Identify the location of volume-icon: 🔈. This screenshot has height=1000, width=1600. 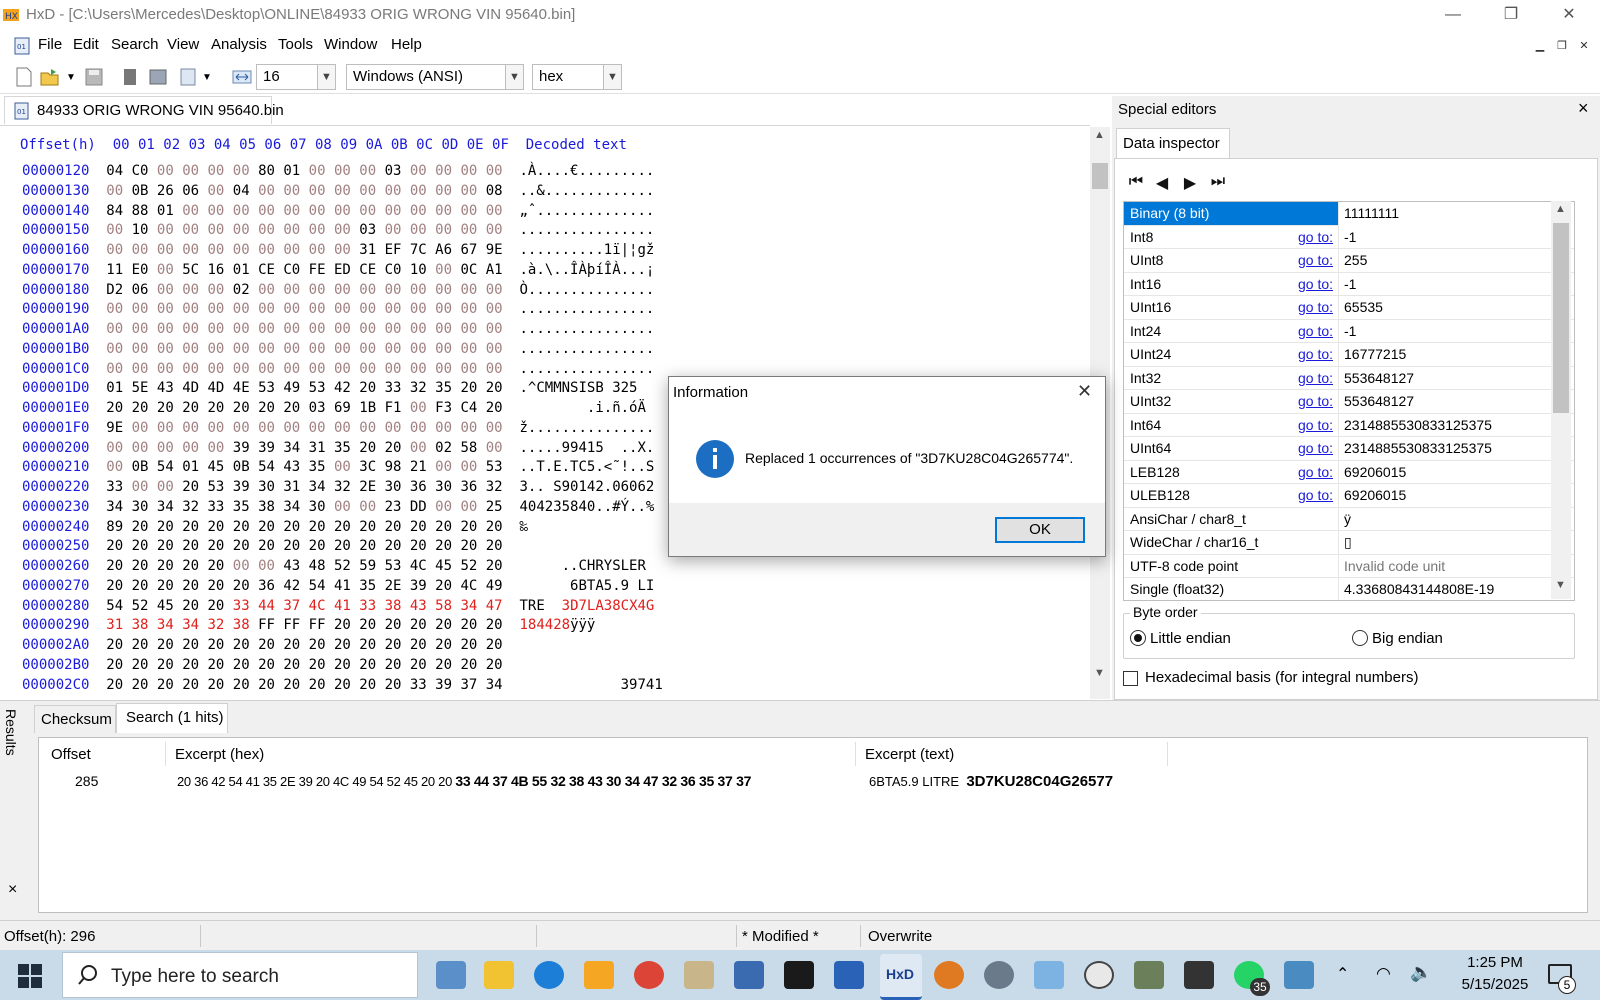
(1421, 972).